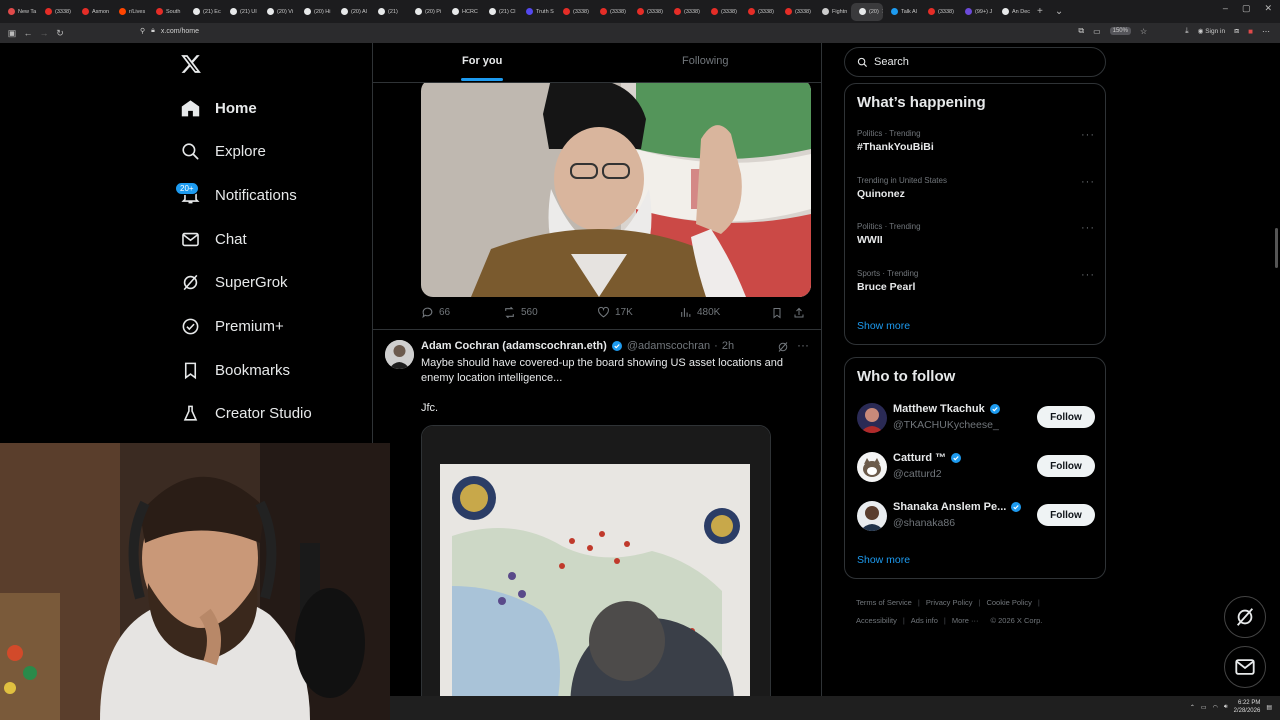 Image resolution: width=1280 pixels, height=720 pixels. What do you see at coordinates (203, 12) in the screenshot?
I see `browser-tab: (21) Ec` at bounding box center [203, 12].